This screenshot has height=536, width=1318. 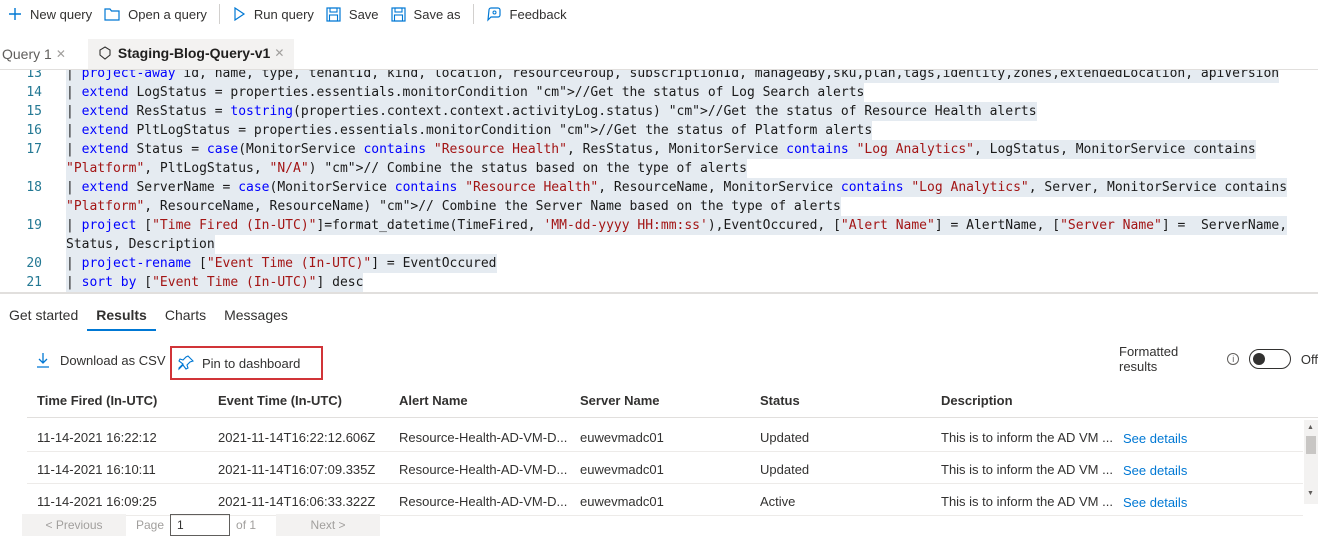 I want to click on column-header: Description, so click(x=977, y=400).